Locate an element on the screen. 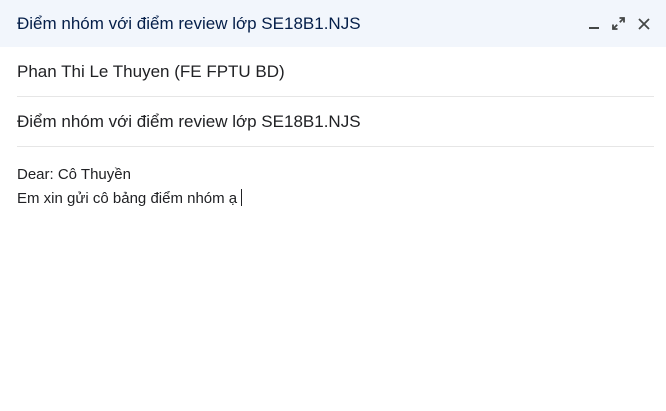  compose-header: Điểm nhóm với điểm review lớp SE18B1.NJS is located at coordinates (333, 23).